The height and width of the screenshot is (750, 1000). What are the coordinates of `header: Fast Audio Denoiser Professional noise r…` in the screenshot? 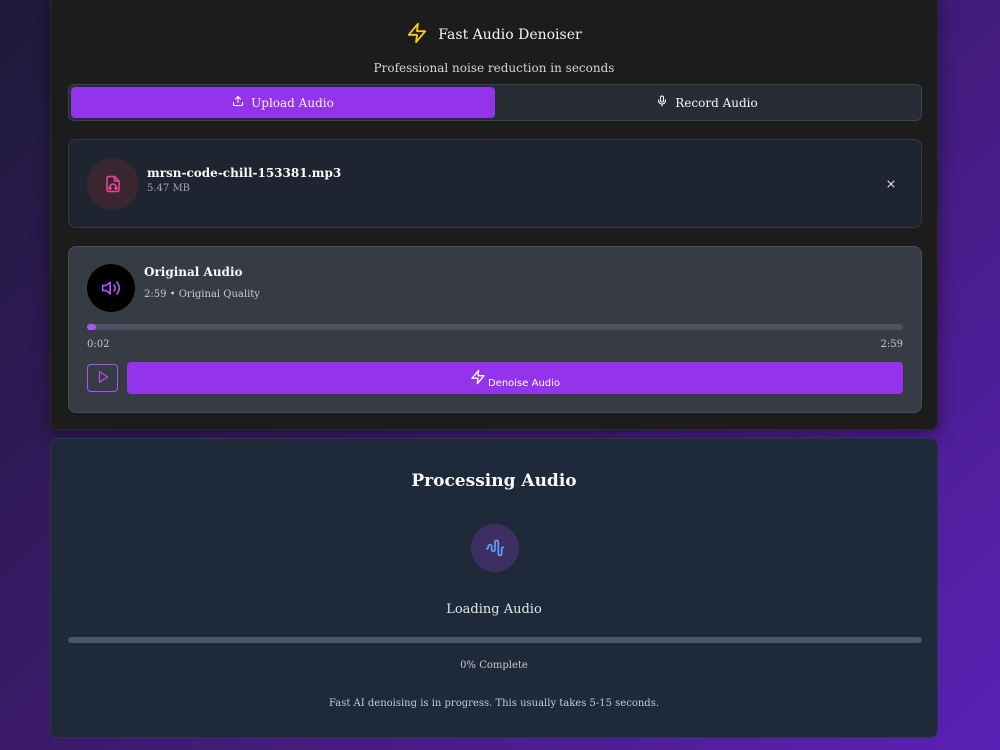 It's located at (494, 48).